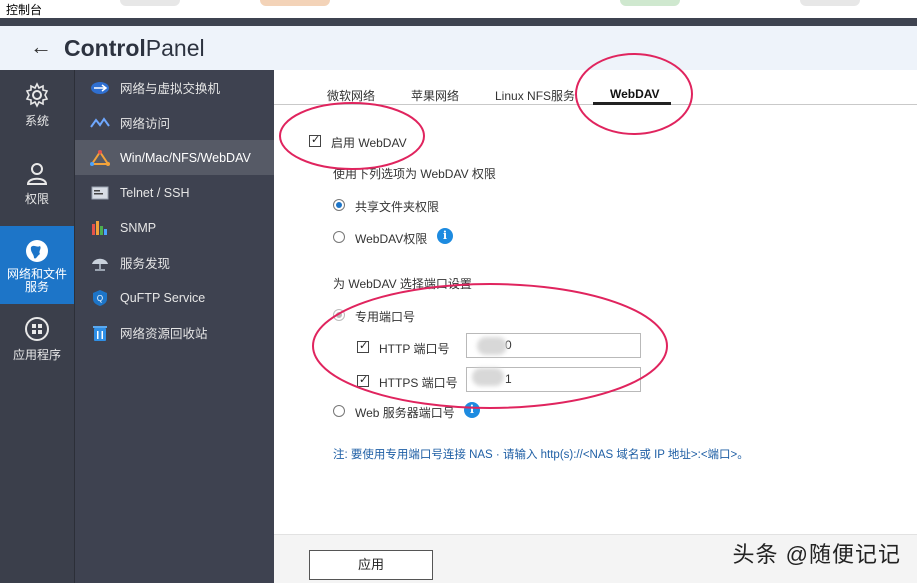  What do you see at coordinates (100, 123) in the screenshot?
I see `network-access-icon` at bounding box center [100, 123].